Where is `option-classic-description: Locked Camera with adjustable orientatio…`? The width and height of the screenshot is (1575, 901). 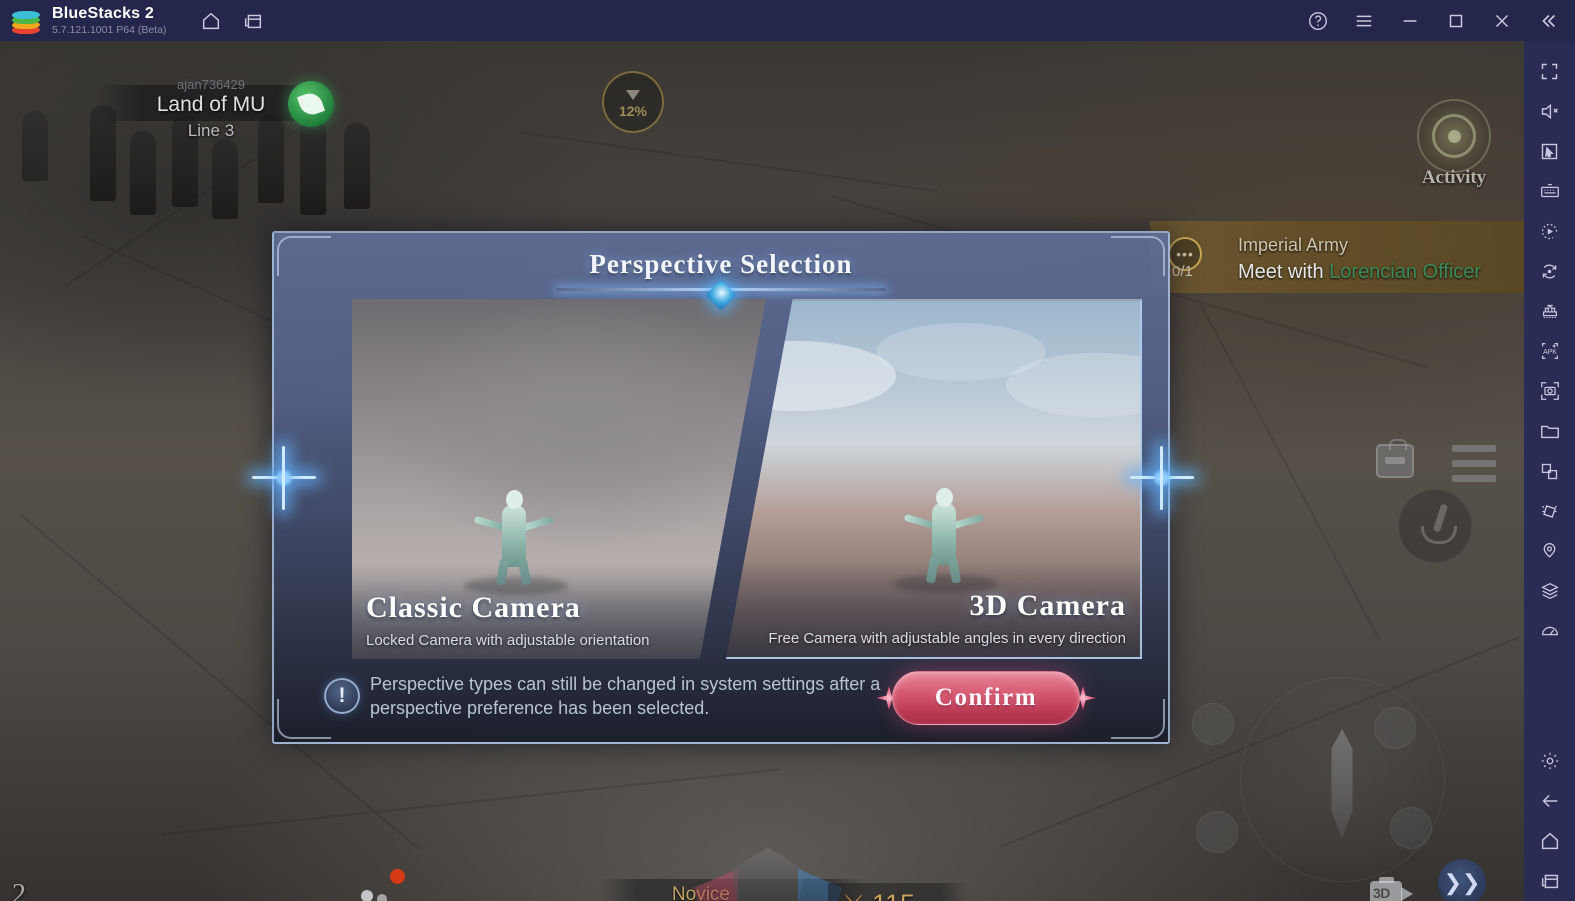
option-classic-description: Locked Camera with adjustable orientatio… is located at coordinates (508, 640).